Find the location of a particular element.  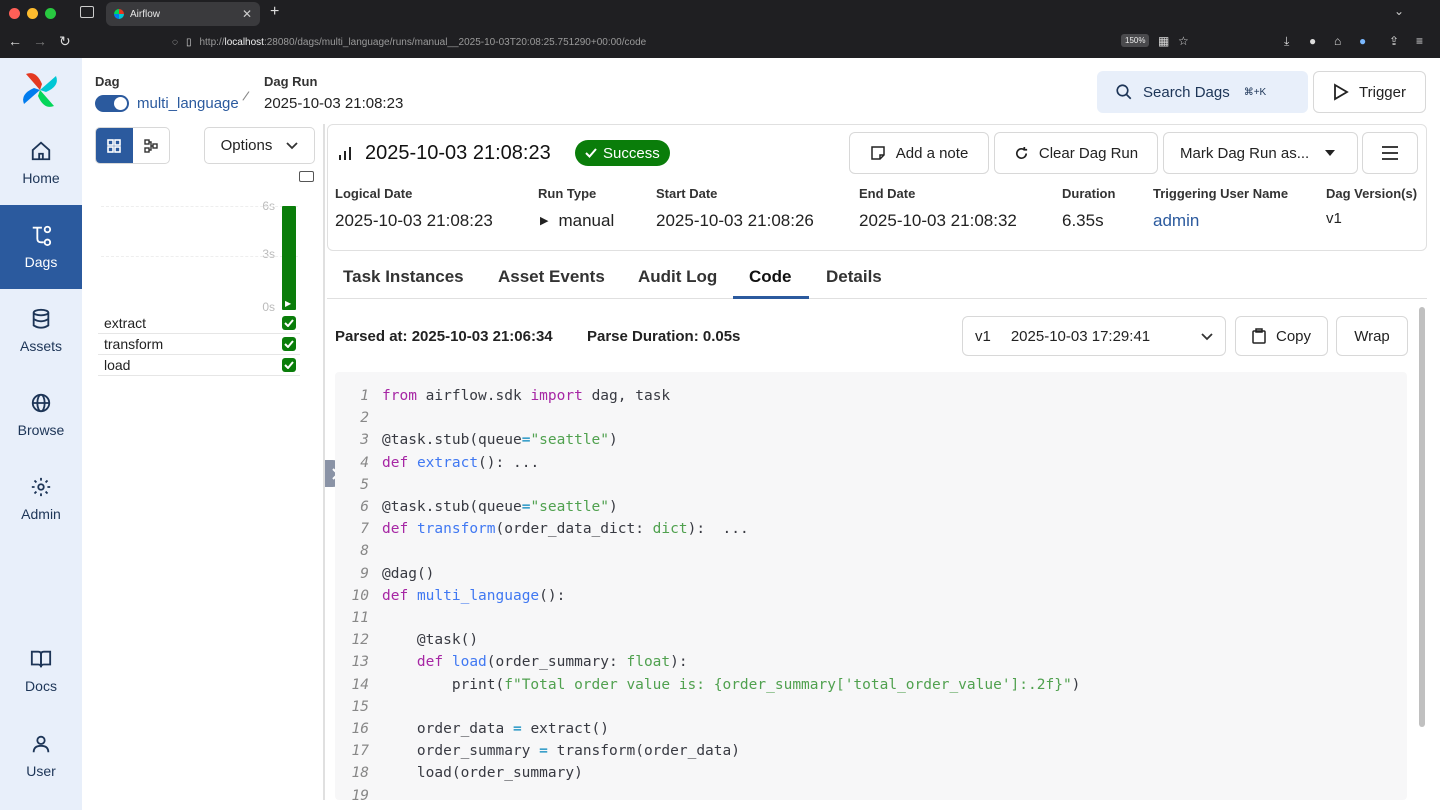

status-badge: Success is located at coordinates (622, 153).